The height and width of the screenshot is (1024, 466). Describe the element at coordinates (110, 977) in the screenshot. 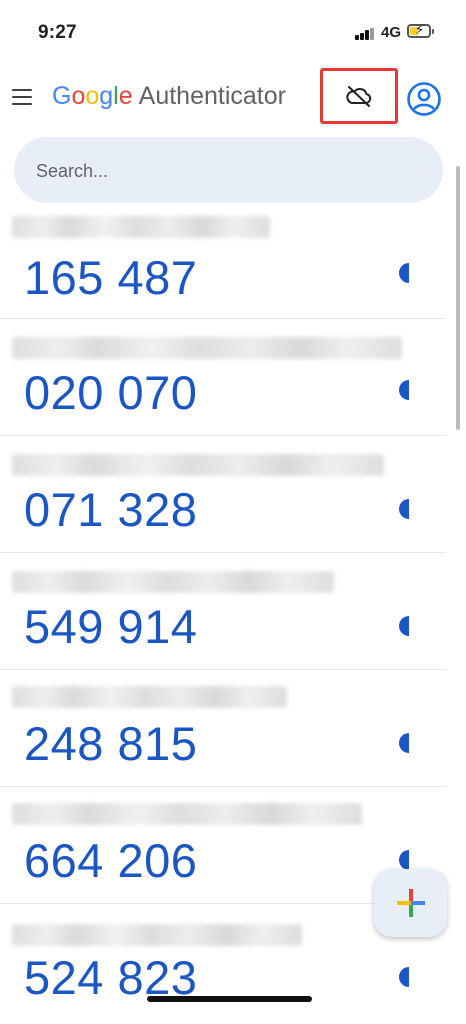

I see `otp-code: 524 823` at that location.